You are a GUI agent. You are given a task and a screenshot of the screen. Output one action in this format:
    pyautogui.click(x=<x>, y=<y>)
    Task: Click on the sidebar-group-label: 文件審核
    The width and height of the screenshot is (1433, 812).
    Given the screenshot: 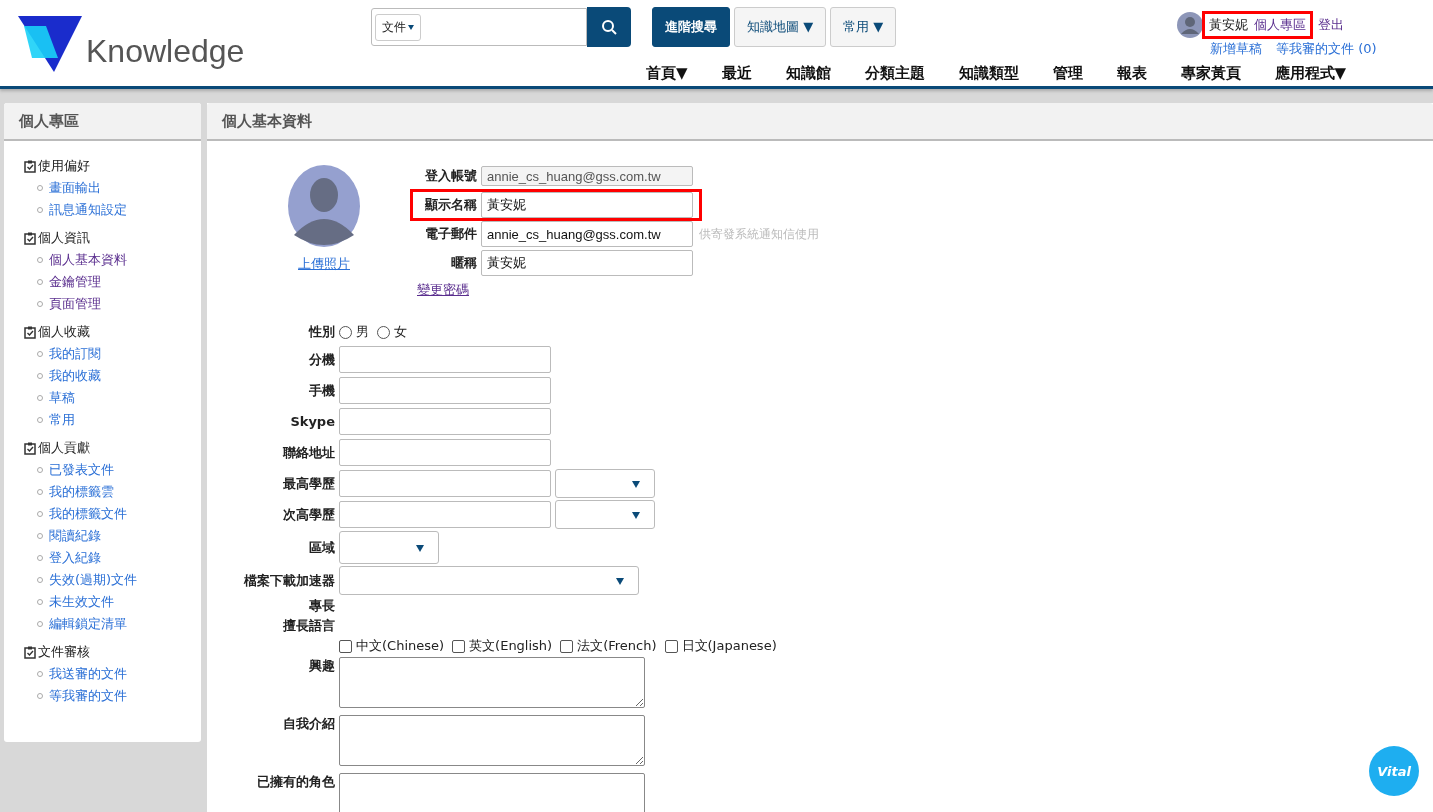 What is the action you would take?
    pyautogui.click(x=64, y=652)
    